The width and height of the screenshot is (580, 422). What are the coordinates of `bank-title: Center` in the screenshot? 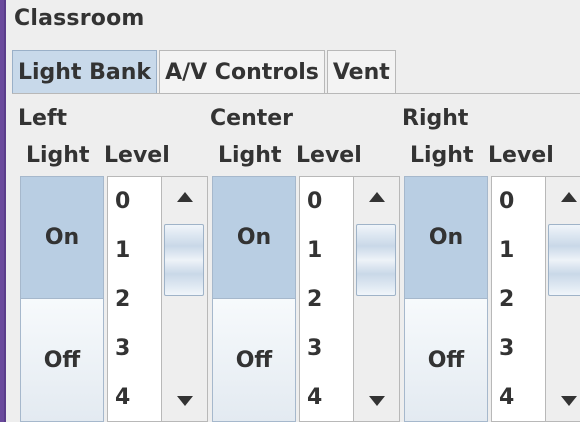 It's located at (252, 118).